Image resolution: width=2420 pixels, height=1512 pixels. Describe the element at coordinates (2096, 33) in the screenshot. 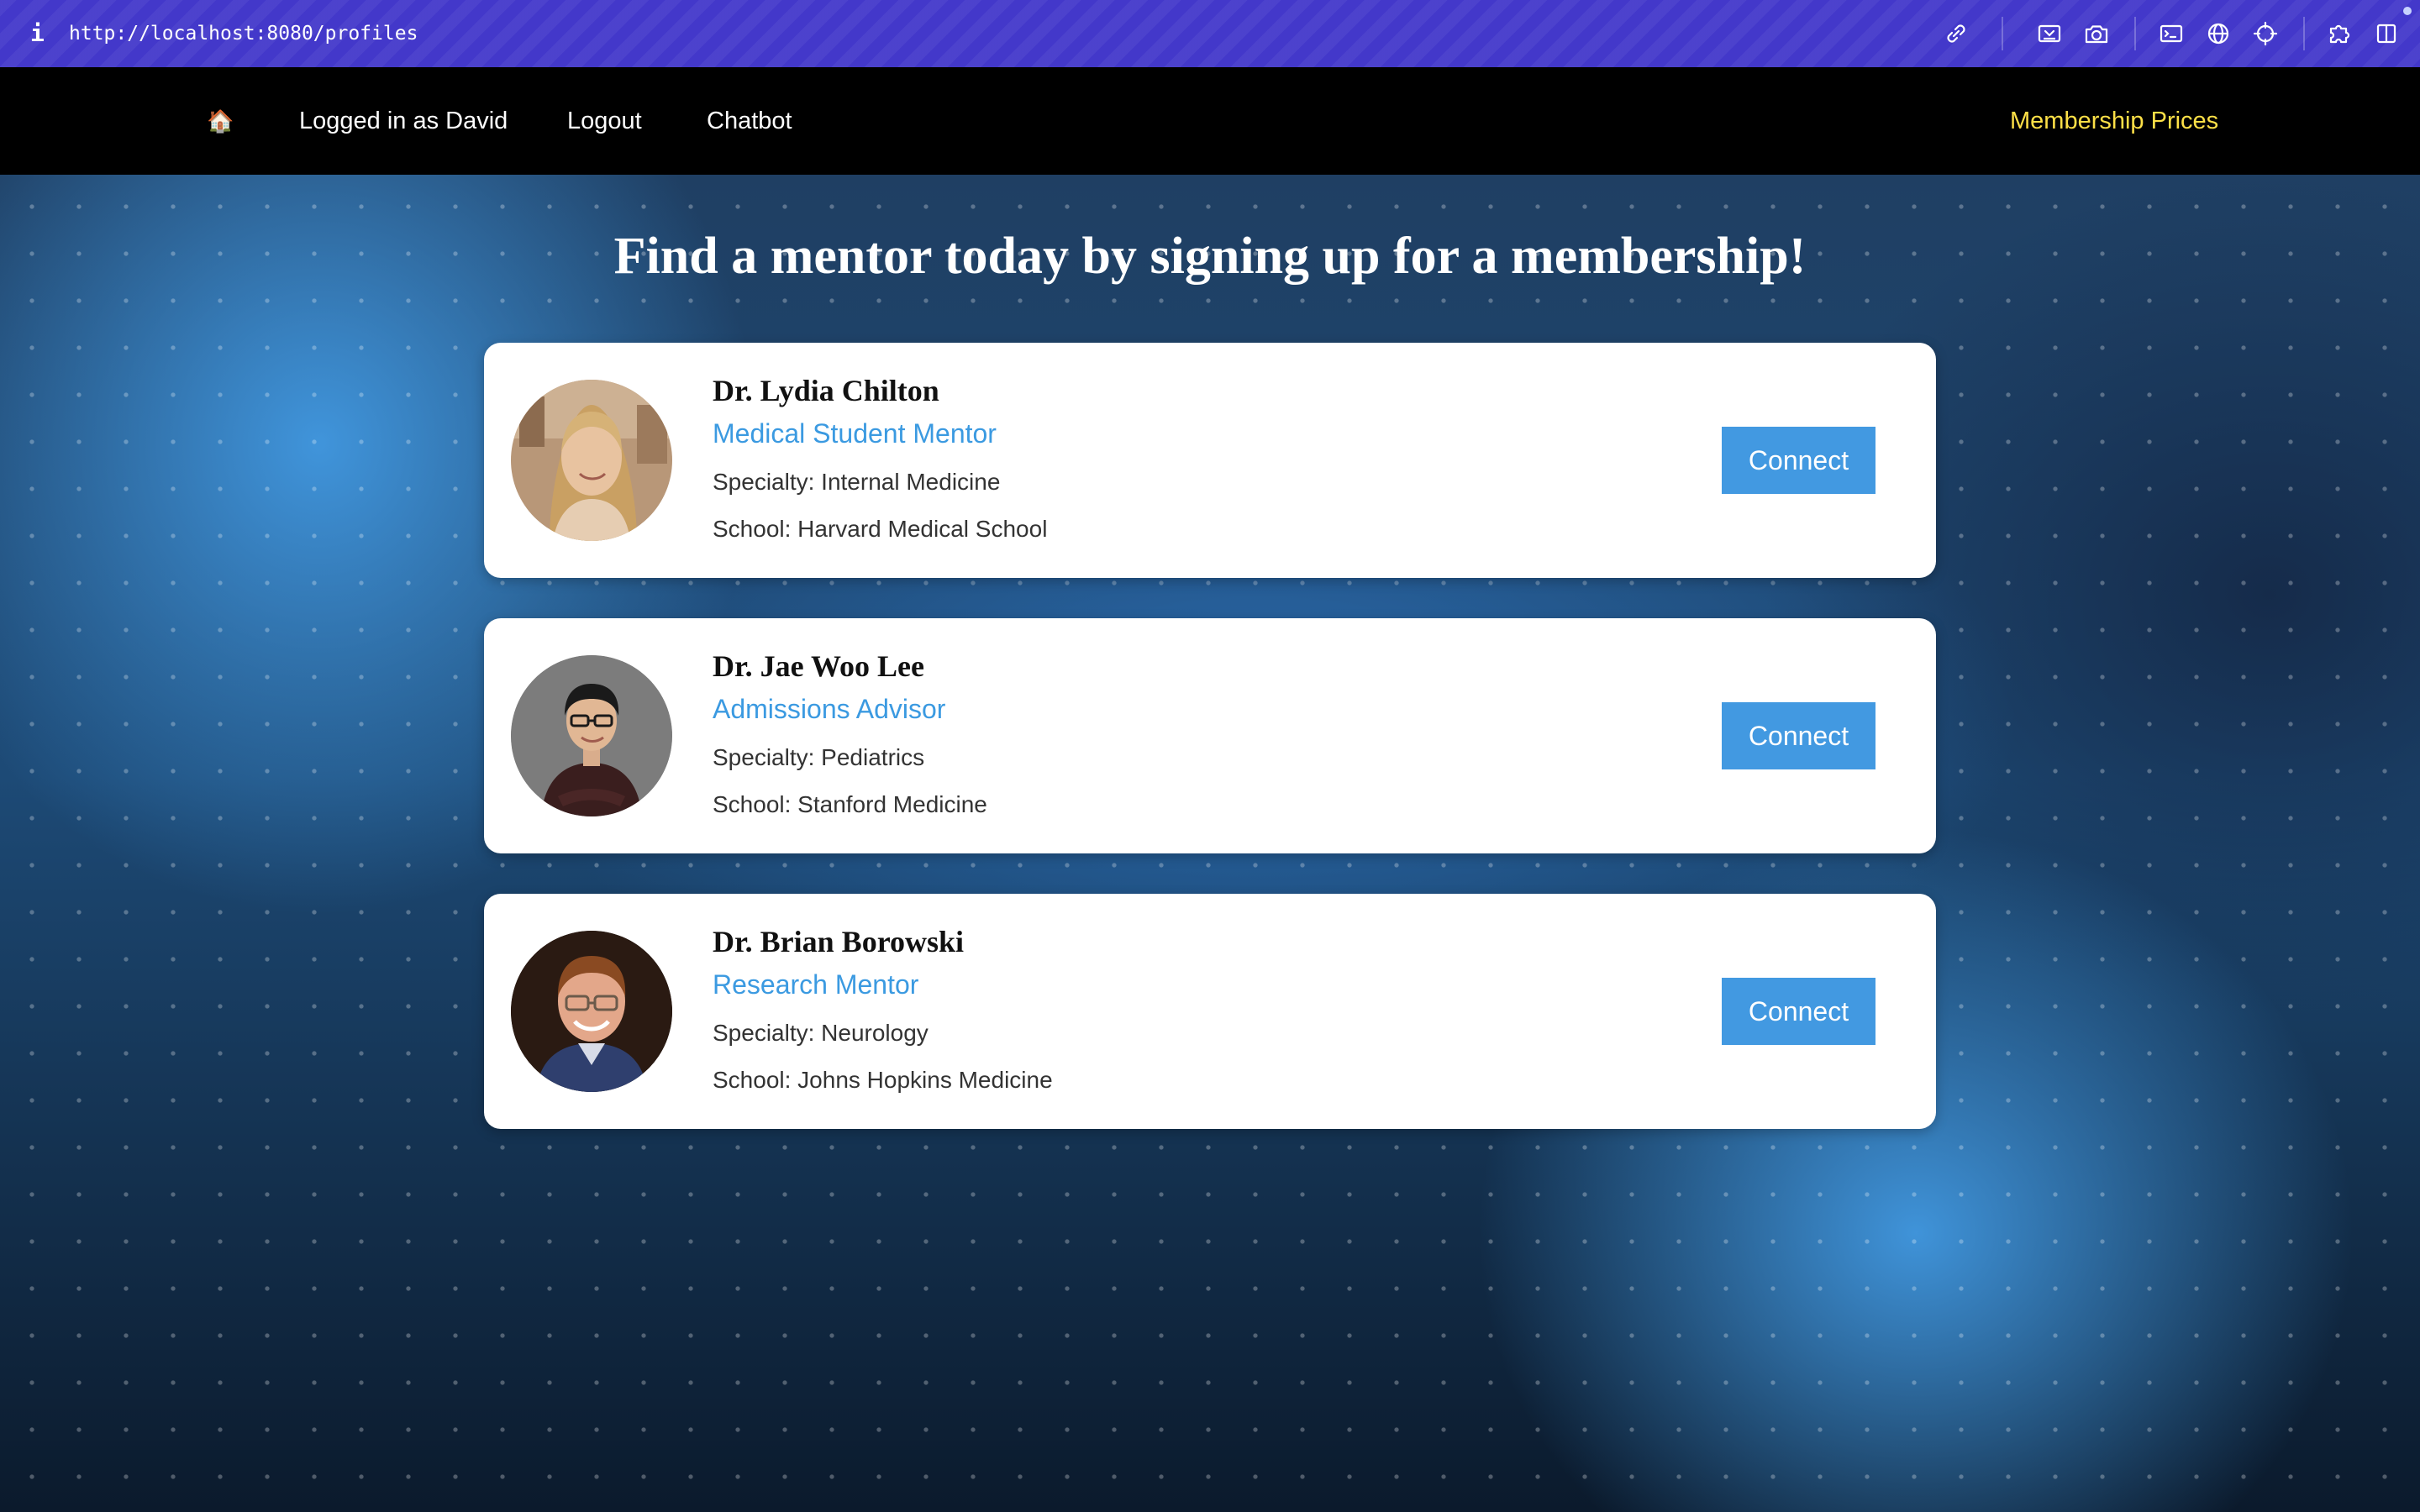

I see `camera-icon` at that location.